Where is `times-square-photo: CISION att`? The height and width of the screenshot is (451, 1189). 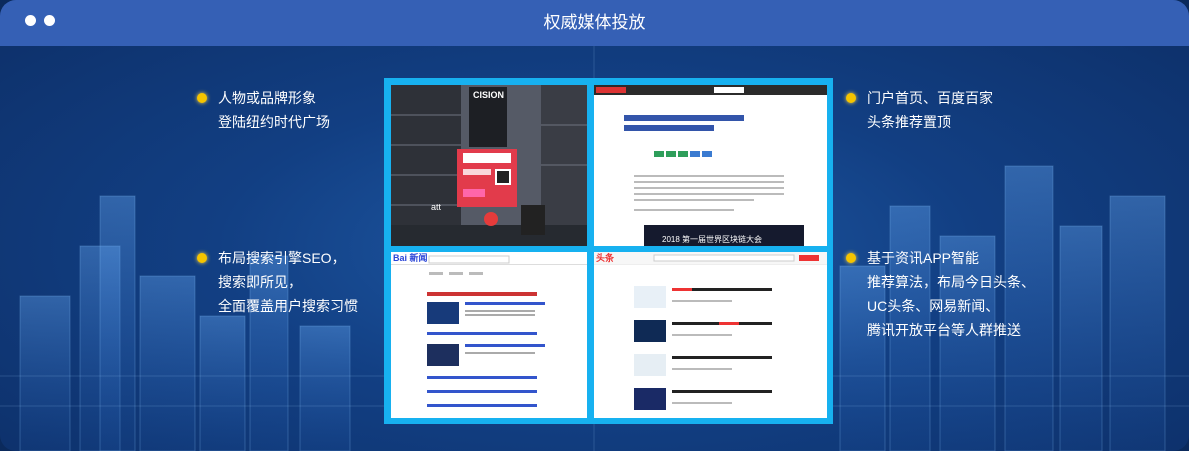 times-square-photo: CISION att is located at coordinates (489, 165).